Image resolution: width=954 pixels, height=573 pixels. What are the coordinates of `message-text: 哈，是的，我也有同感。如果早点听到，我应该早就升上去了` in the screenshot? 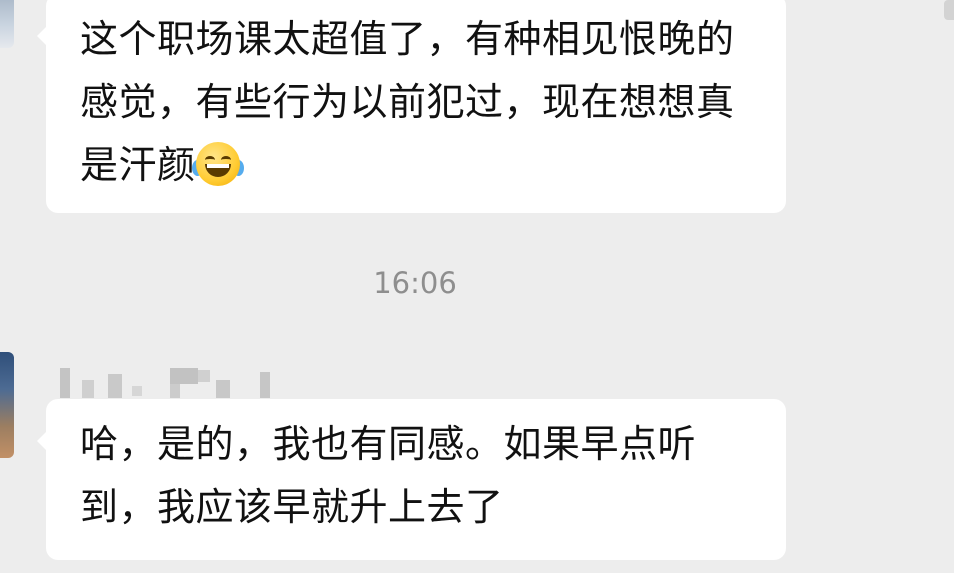 It's located at (388, 475).